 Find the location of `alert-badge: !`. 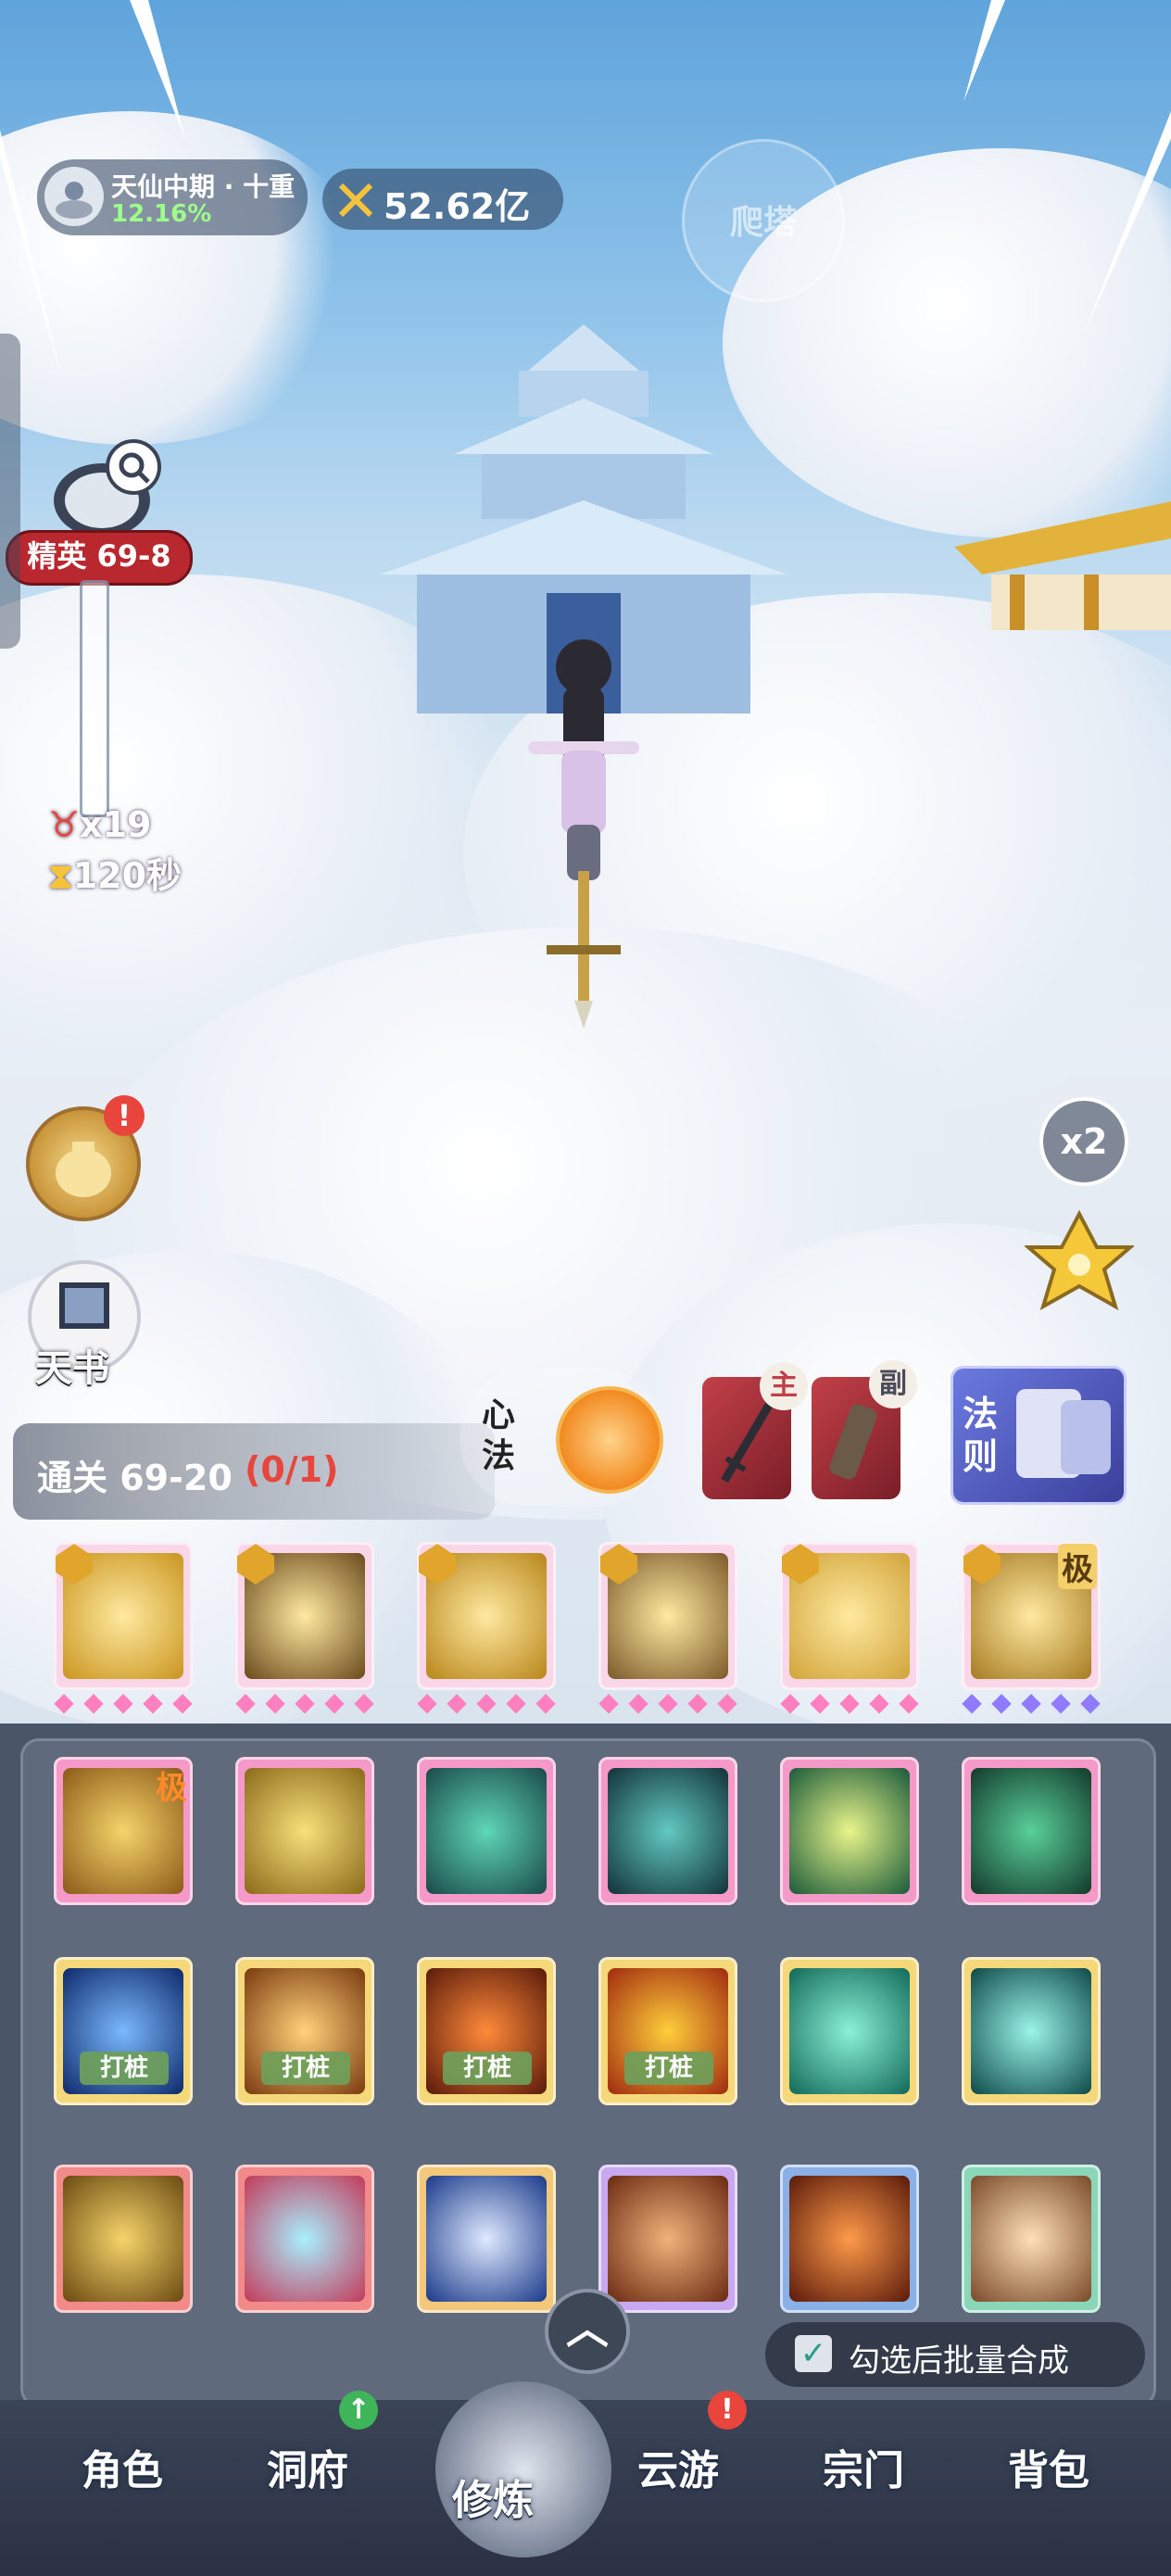

alert-badge: ! is located at coordinates (727, 2410).